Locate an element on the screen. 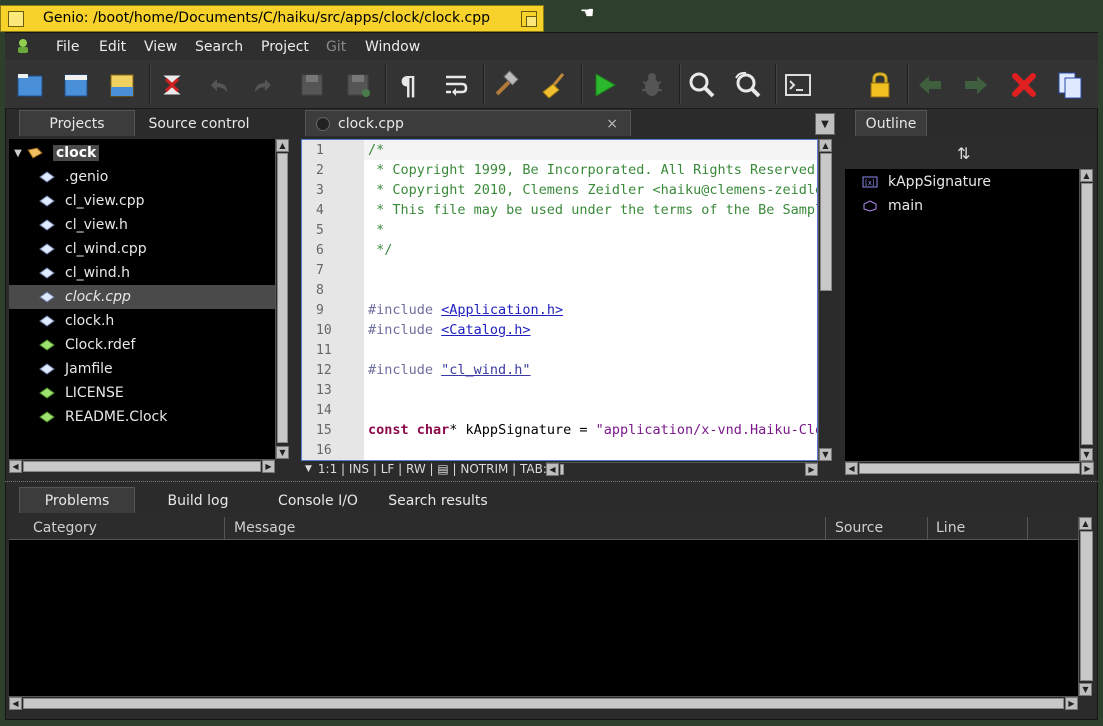  menu-window: Window is located at coordinates (392, 47).